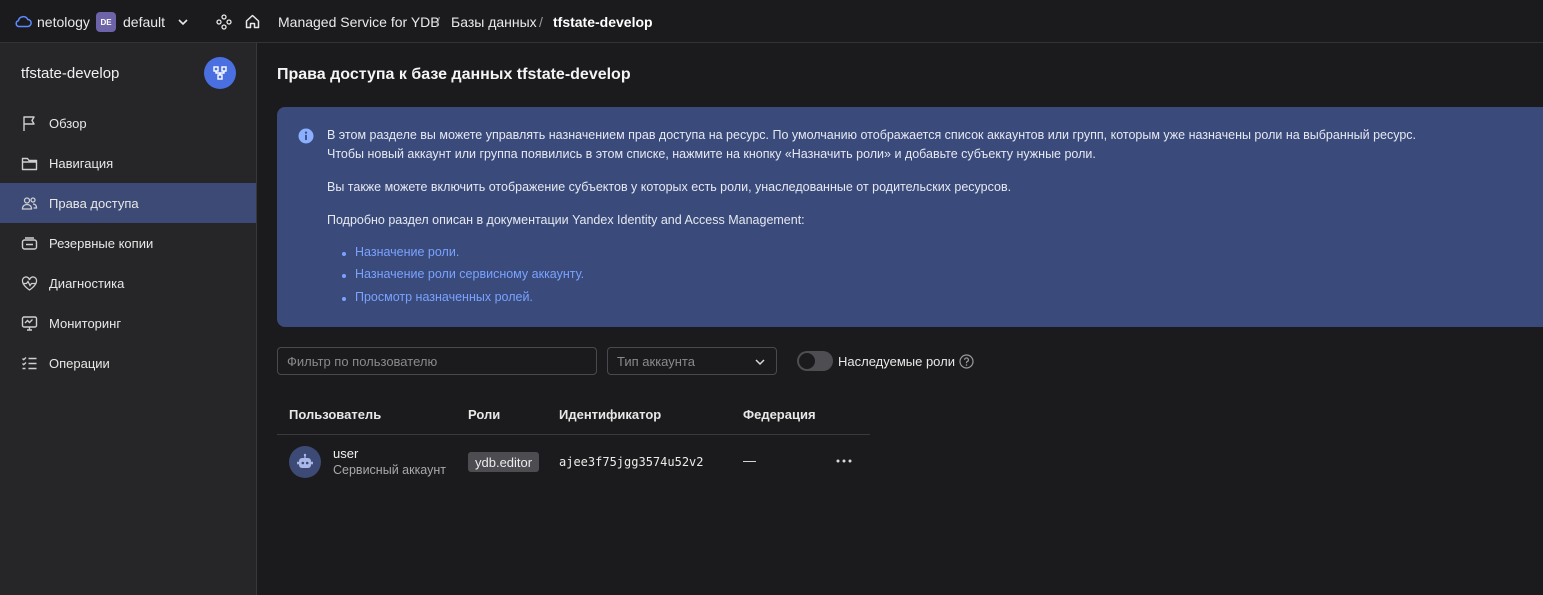 The image size is (1543, 595). What do you see at coordinates (29, 164) in the screenshot?
I see `folder-icon` at bounding box center [29, 164].